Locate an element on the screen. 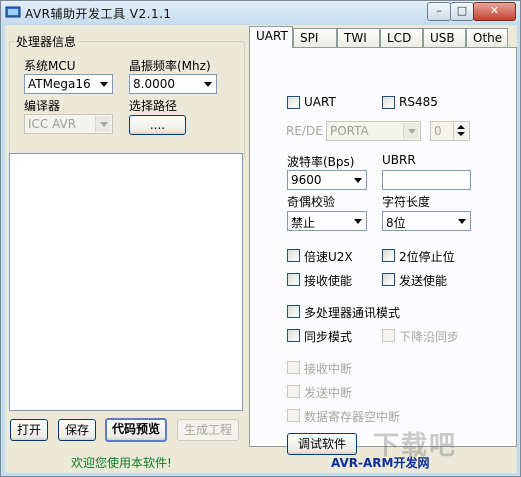  ubrr-label: UBRR is located at coordinates (399, 160).